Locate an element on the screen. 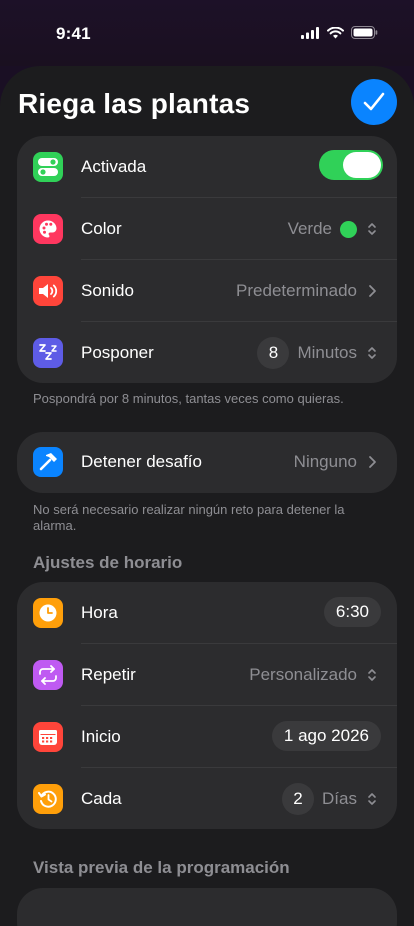 The height and width of the screenshot is (926, 414). activada-label: Activada is located at coordinates (114, 166).